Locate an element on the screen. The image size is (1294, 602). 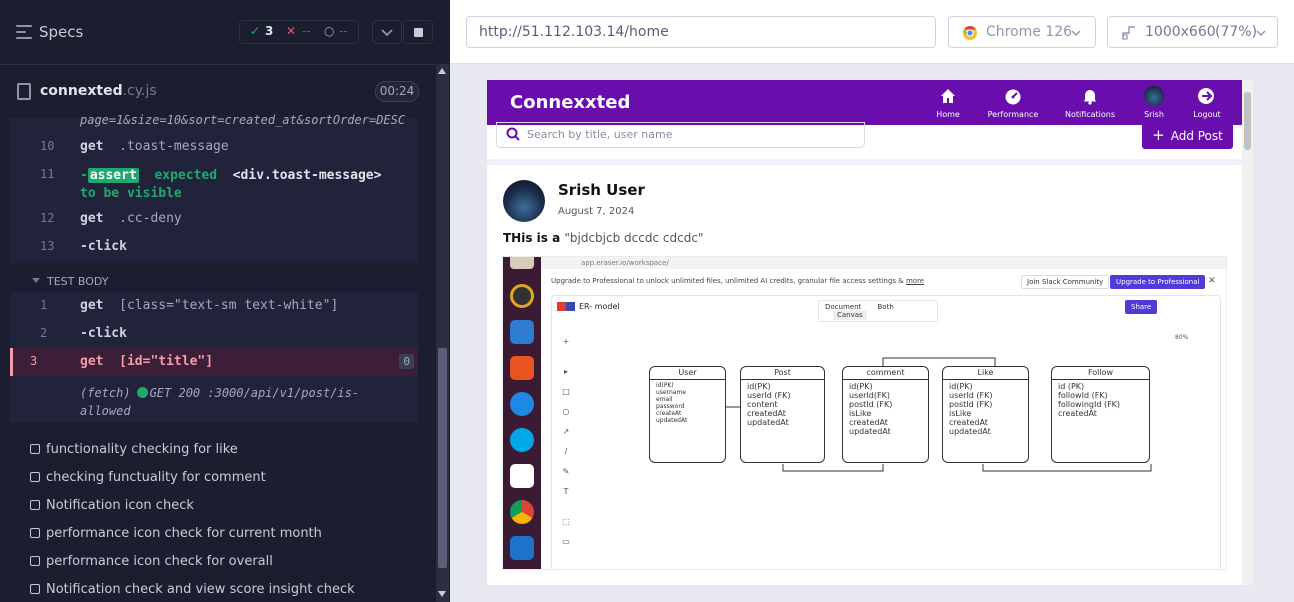
table-field: content is located at coordinates (762, 404).